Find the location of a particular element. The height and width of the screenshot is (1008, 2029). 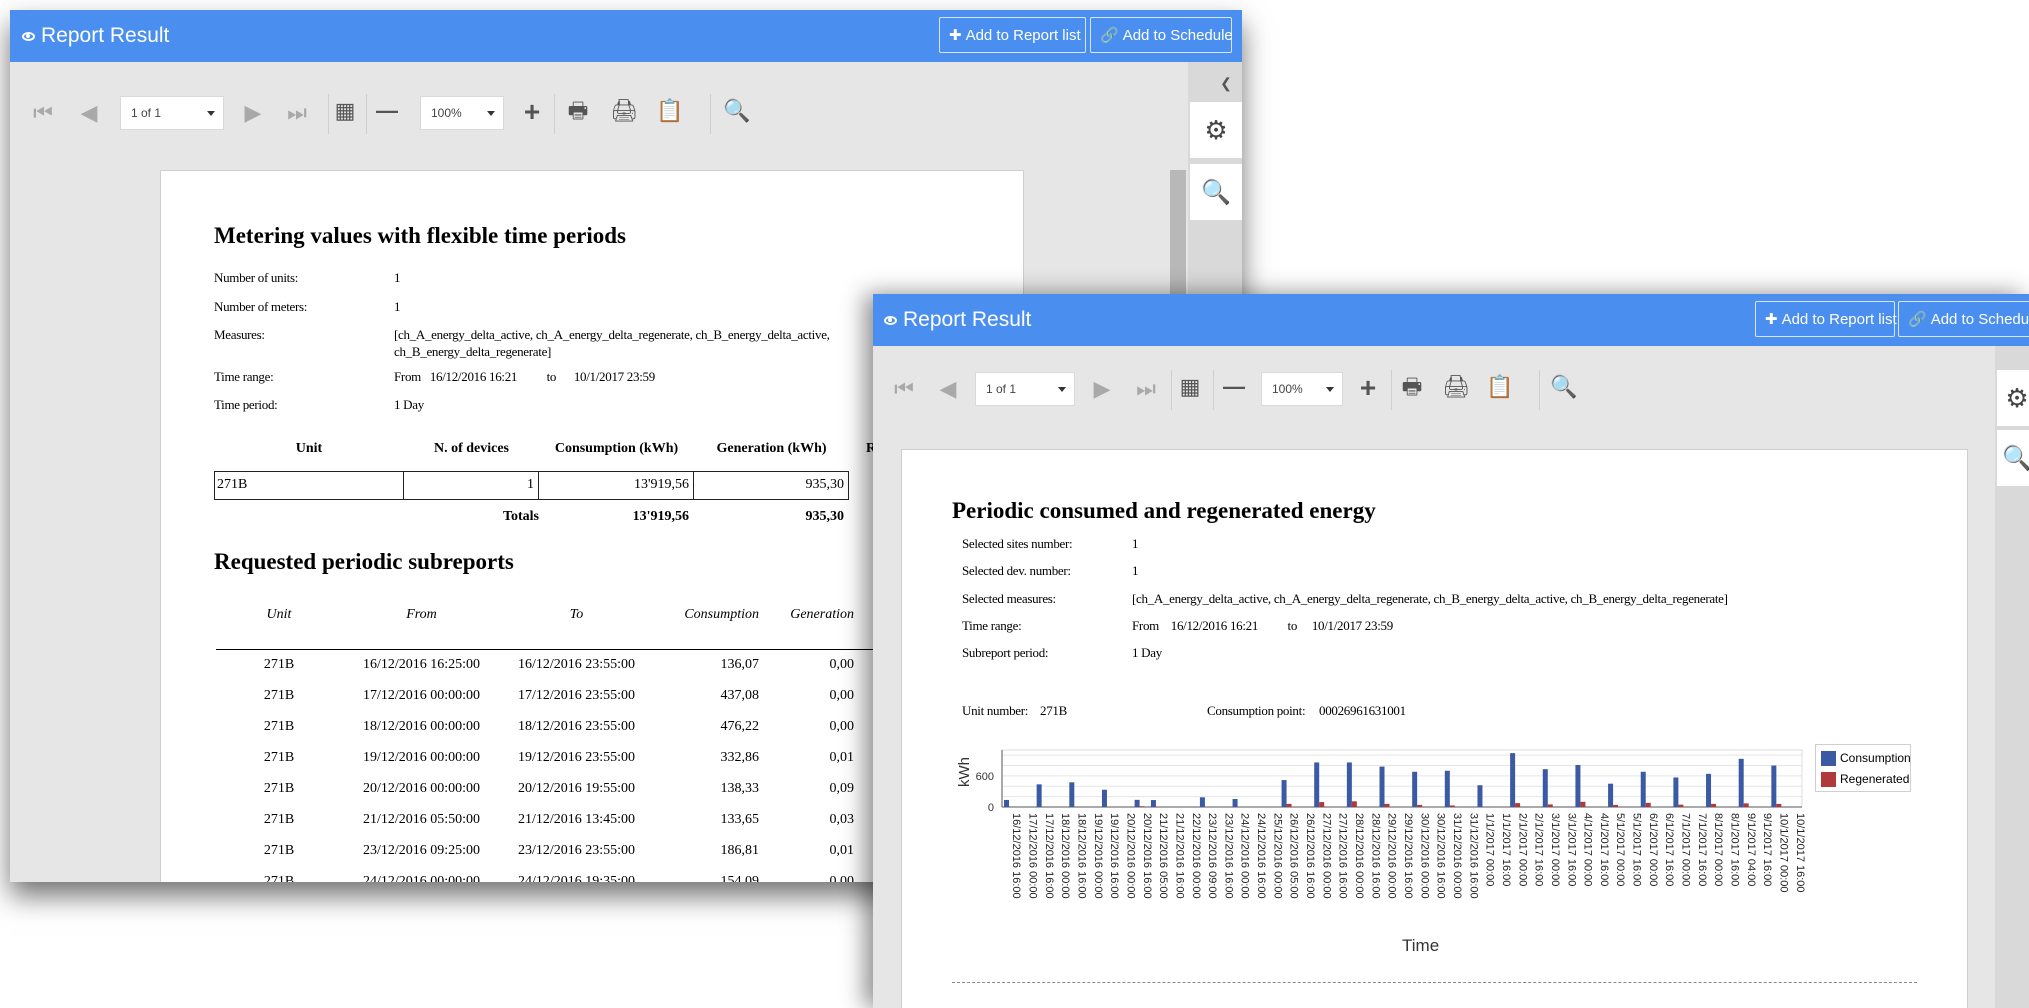

x-tick-label: 16/12/2016 16:00 is located at coordinates (1016, 856).